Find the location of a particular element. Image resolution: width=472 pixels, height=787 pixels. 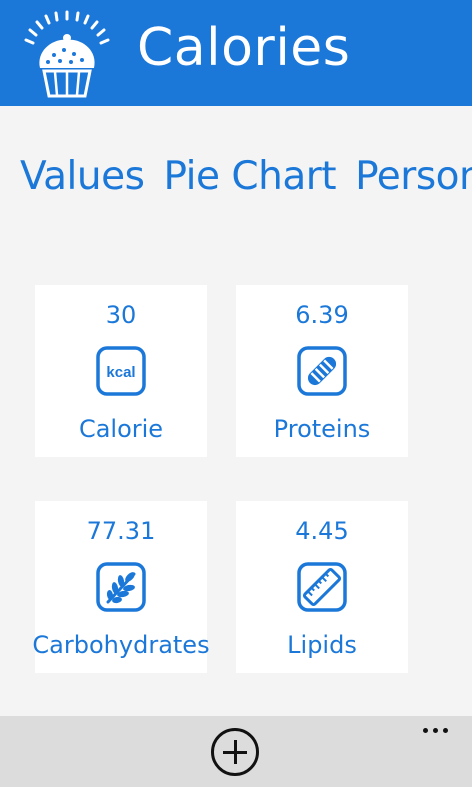

tile-lipids: 4.45 Lipids is located at coordinates (322, 587).